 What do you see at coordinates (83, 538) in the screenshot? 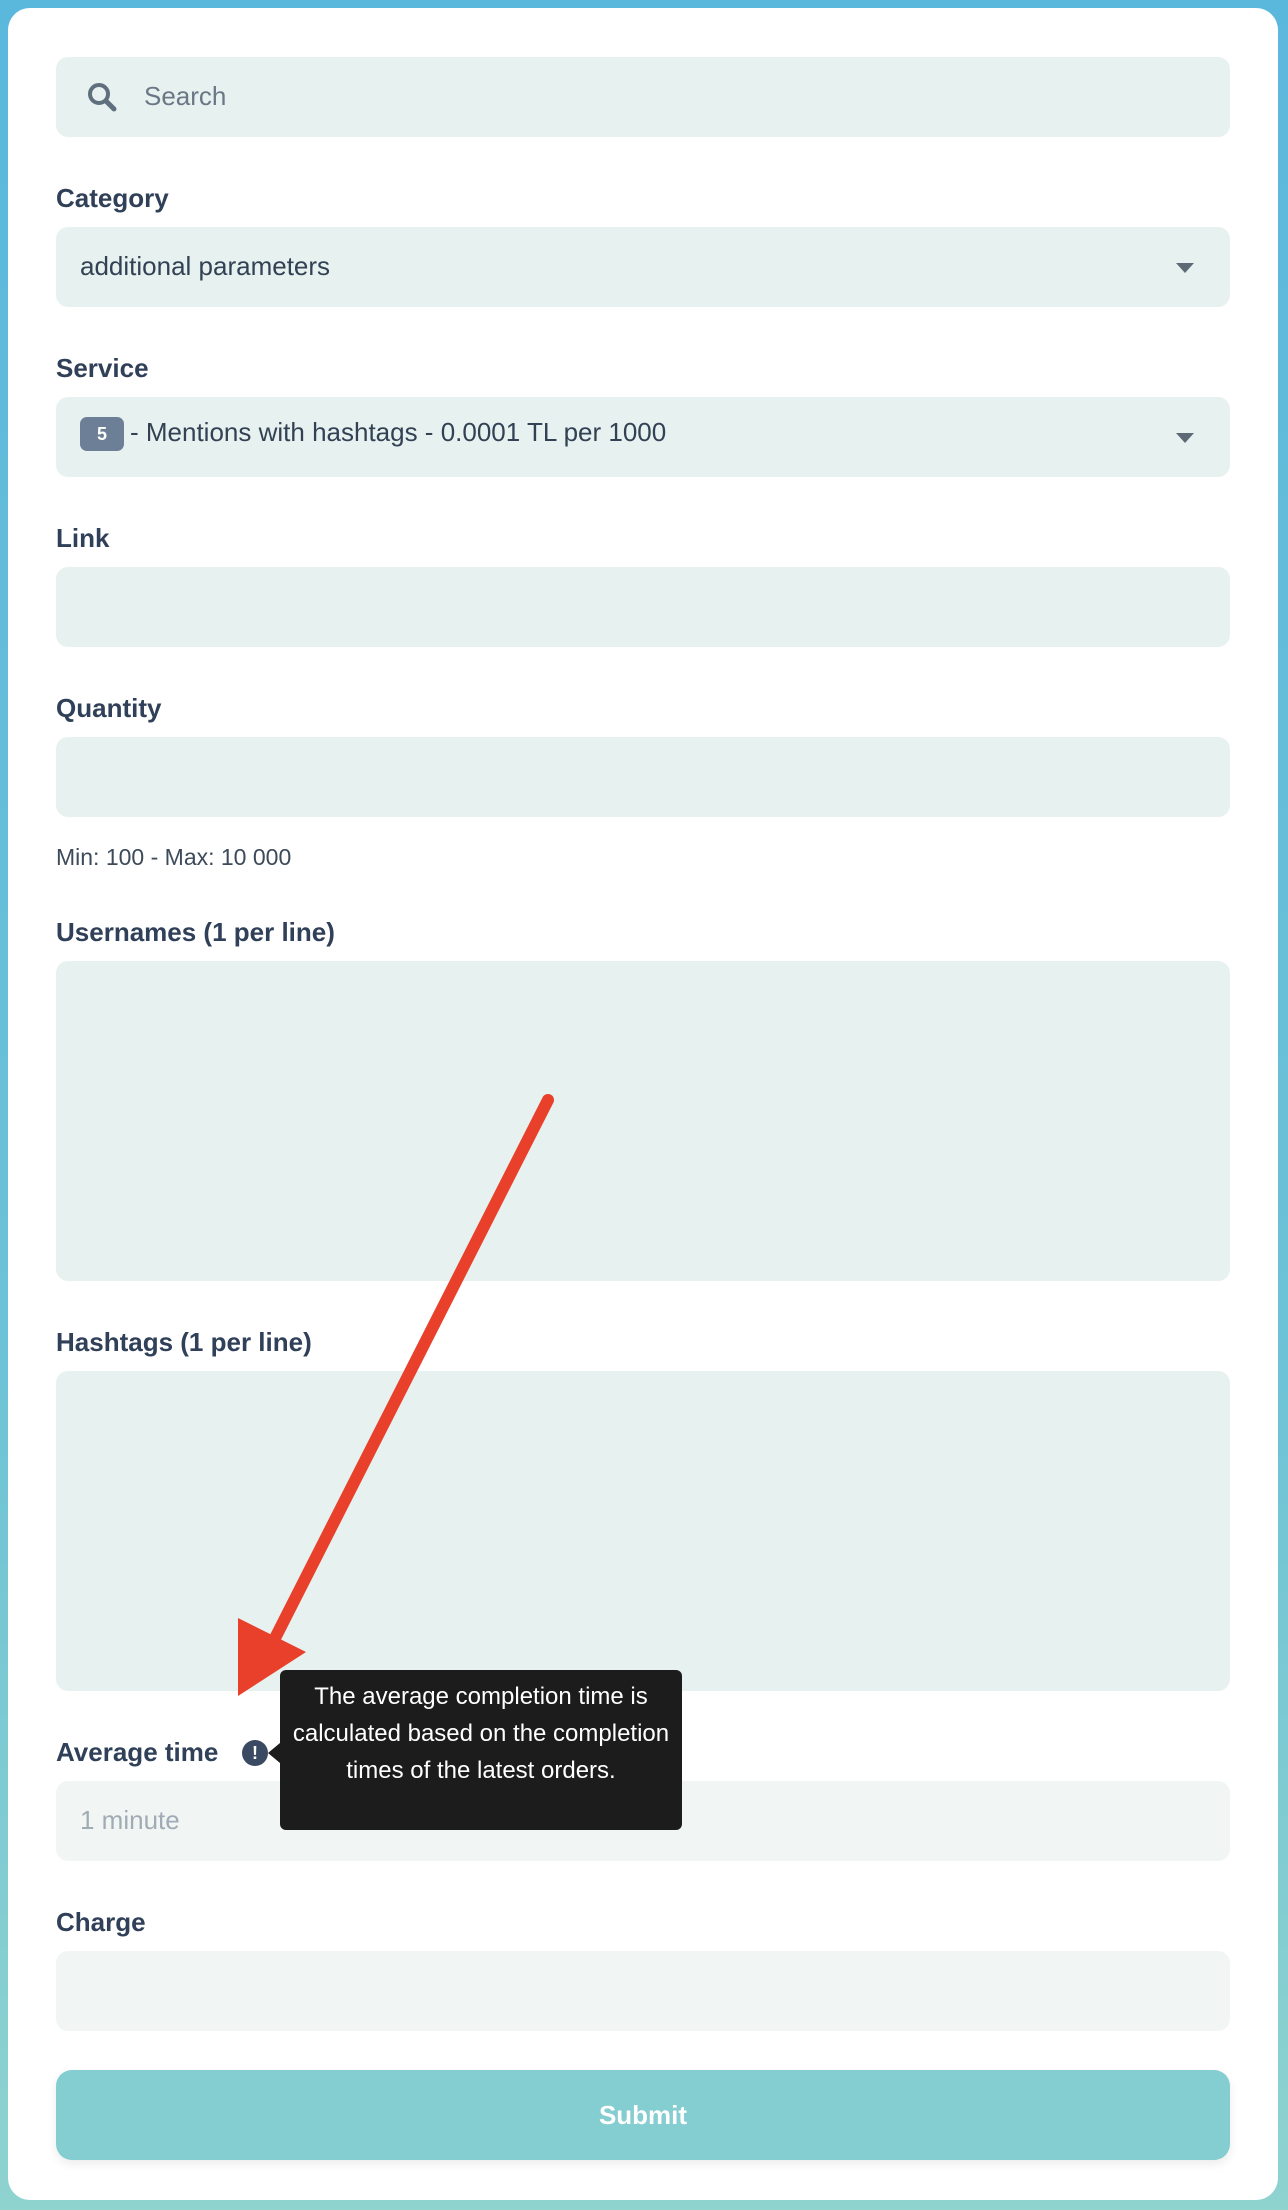
I see `link-label: Link` at bounding box center [83, 538].